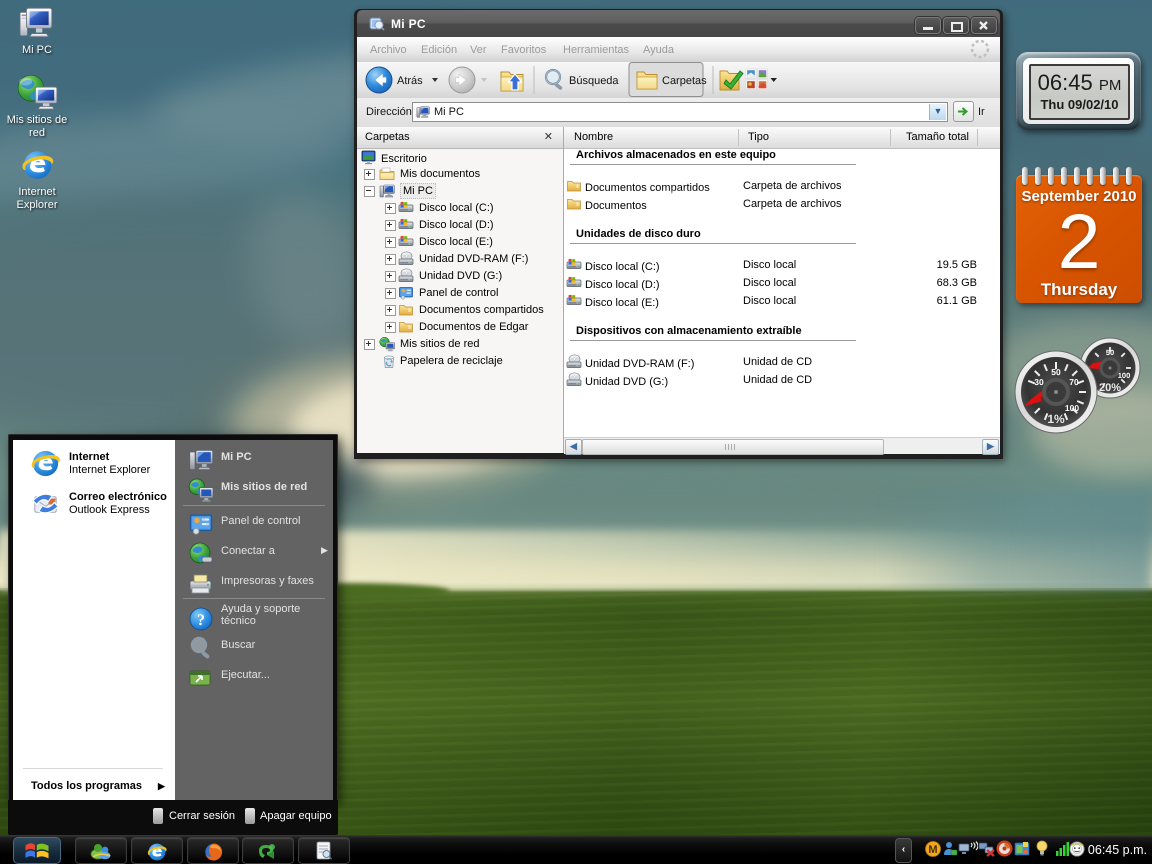  What do you see at coordinates (684, 81) in the screenshot?
I see `svg-text: Carpetas` at bounding box center [684, 81].